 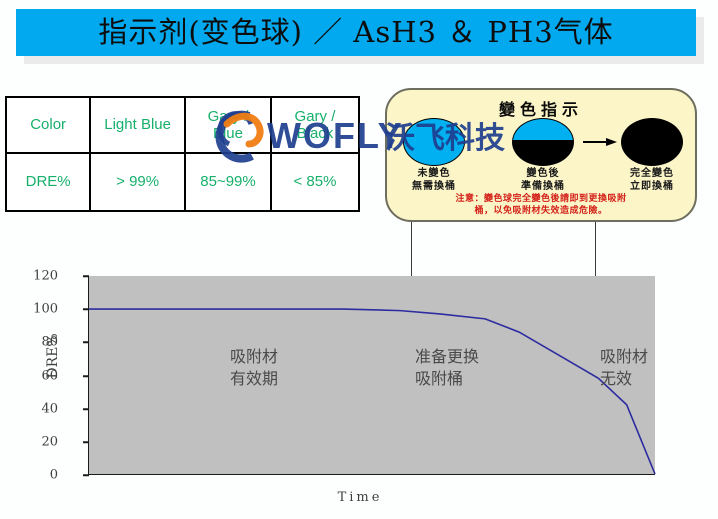 I want to click on y-tick-label: 40, so click(x=49, y=409).